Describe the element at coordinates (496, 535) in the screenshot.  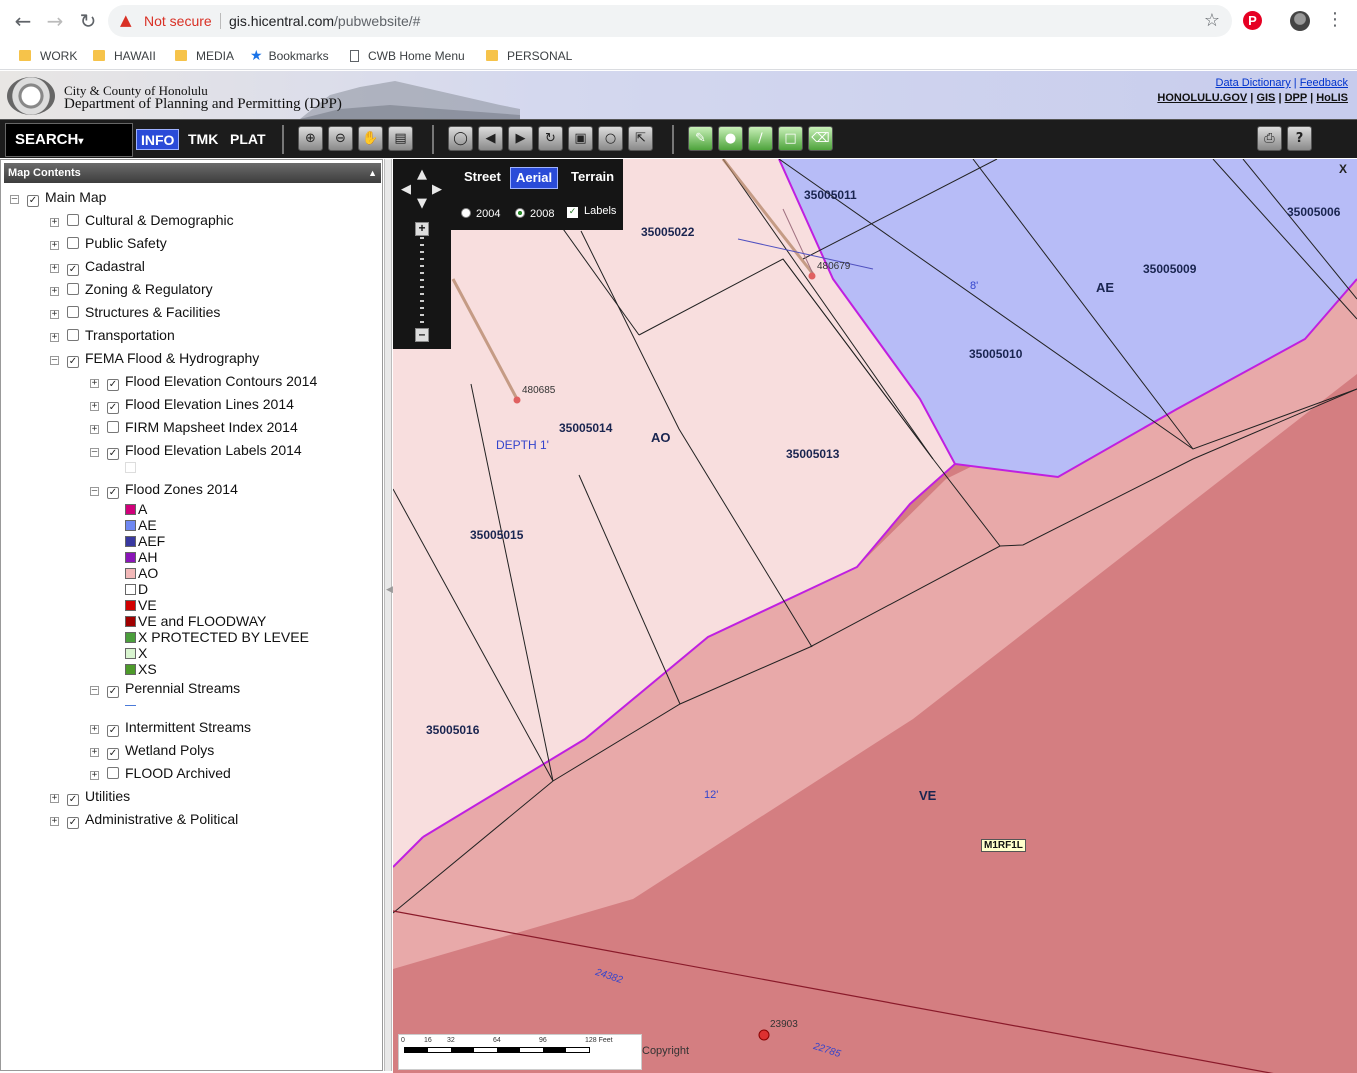
I see `parcel-label: 35005015` at that location.